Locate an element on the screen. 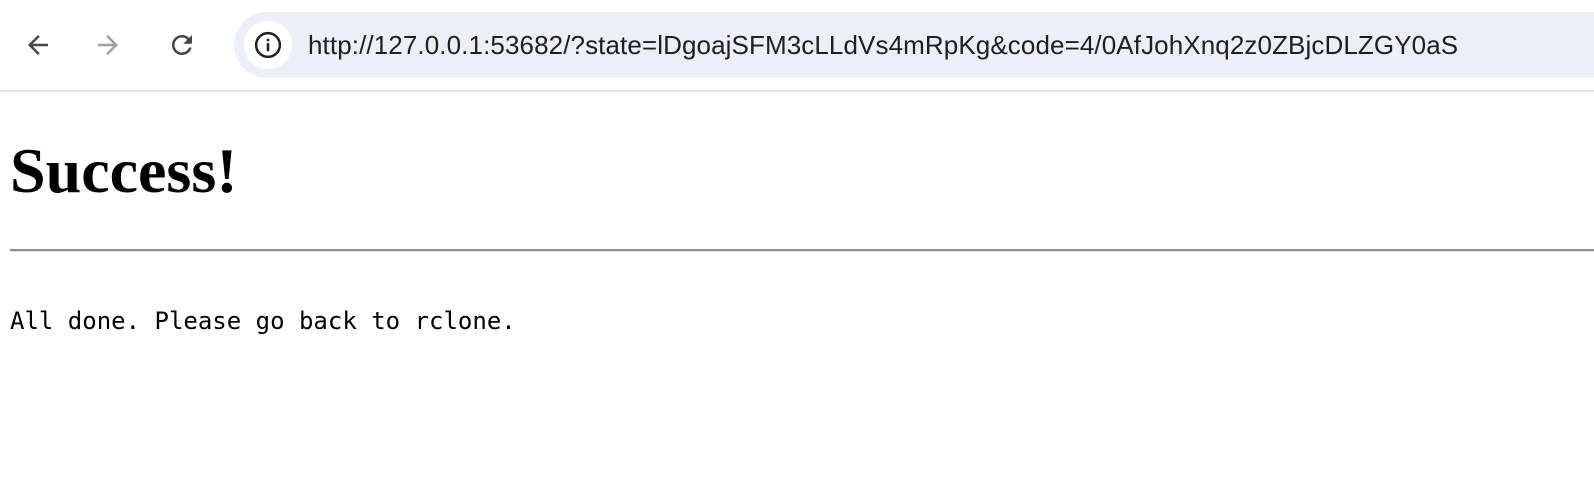 The image size is (1594, 478). info-circle-icon is located at coordinates (268, 45).